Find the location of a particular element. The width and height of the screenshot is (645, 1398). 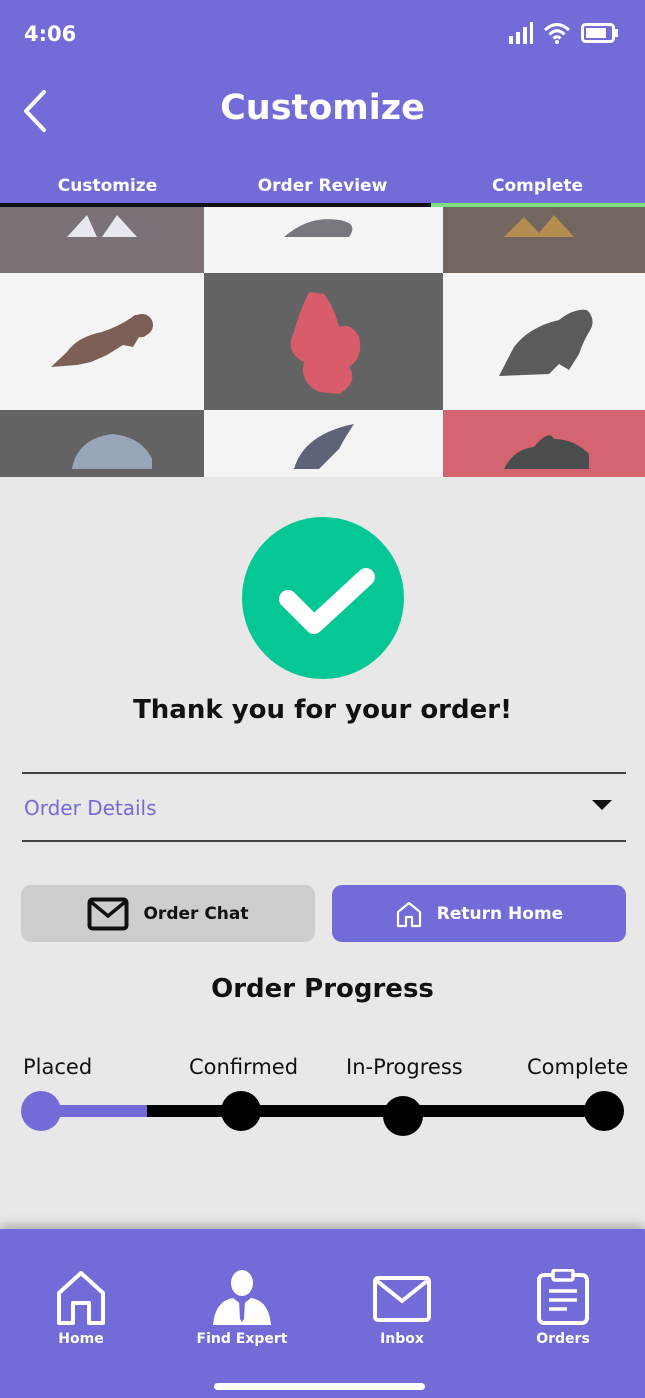

wing-icon is located at coordinates (323, 446).